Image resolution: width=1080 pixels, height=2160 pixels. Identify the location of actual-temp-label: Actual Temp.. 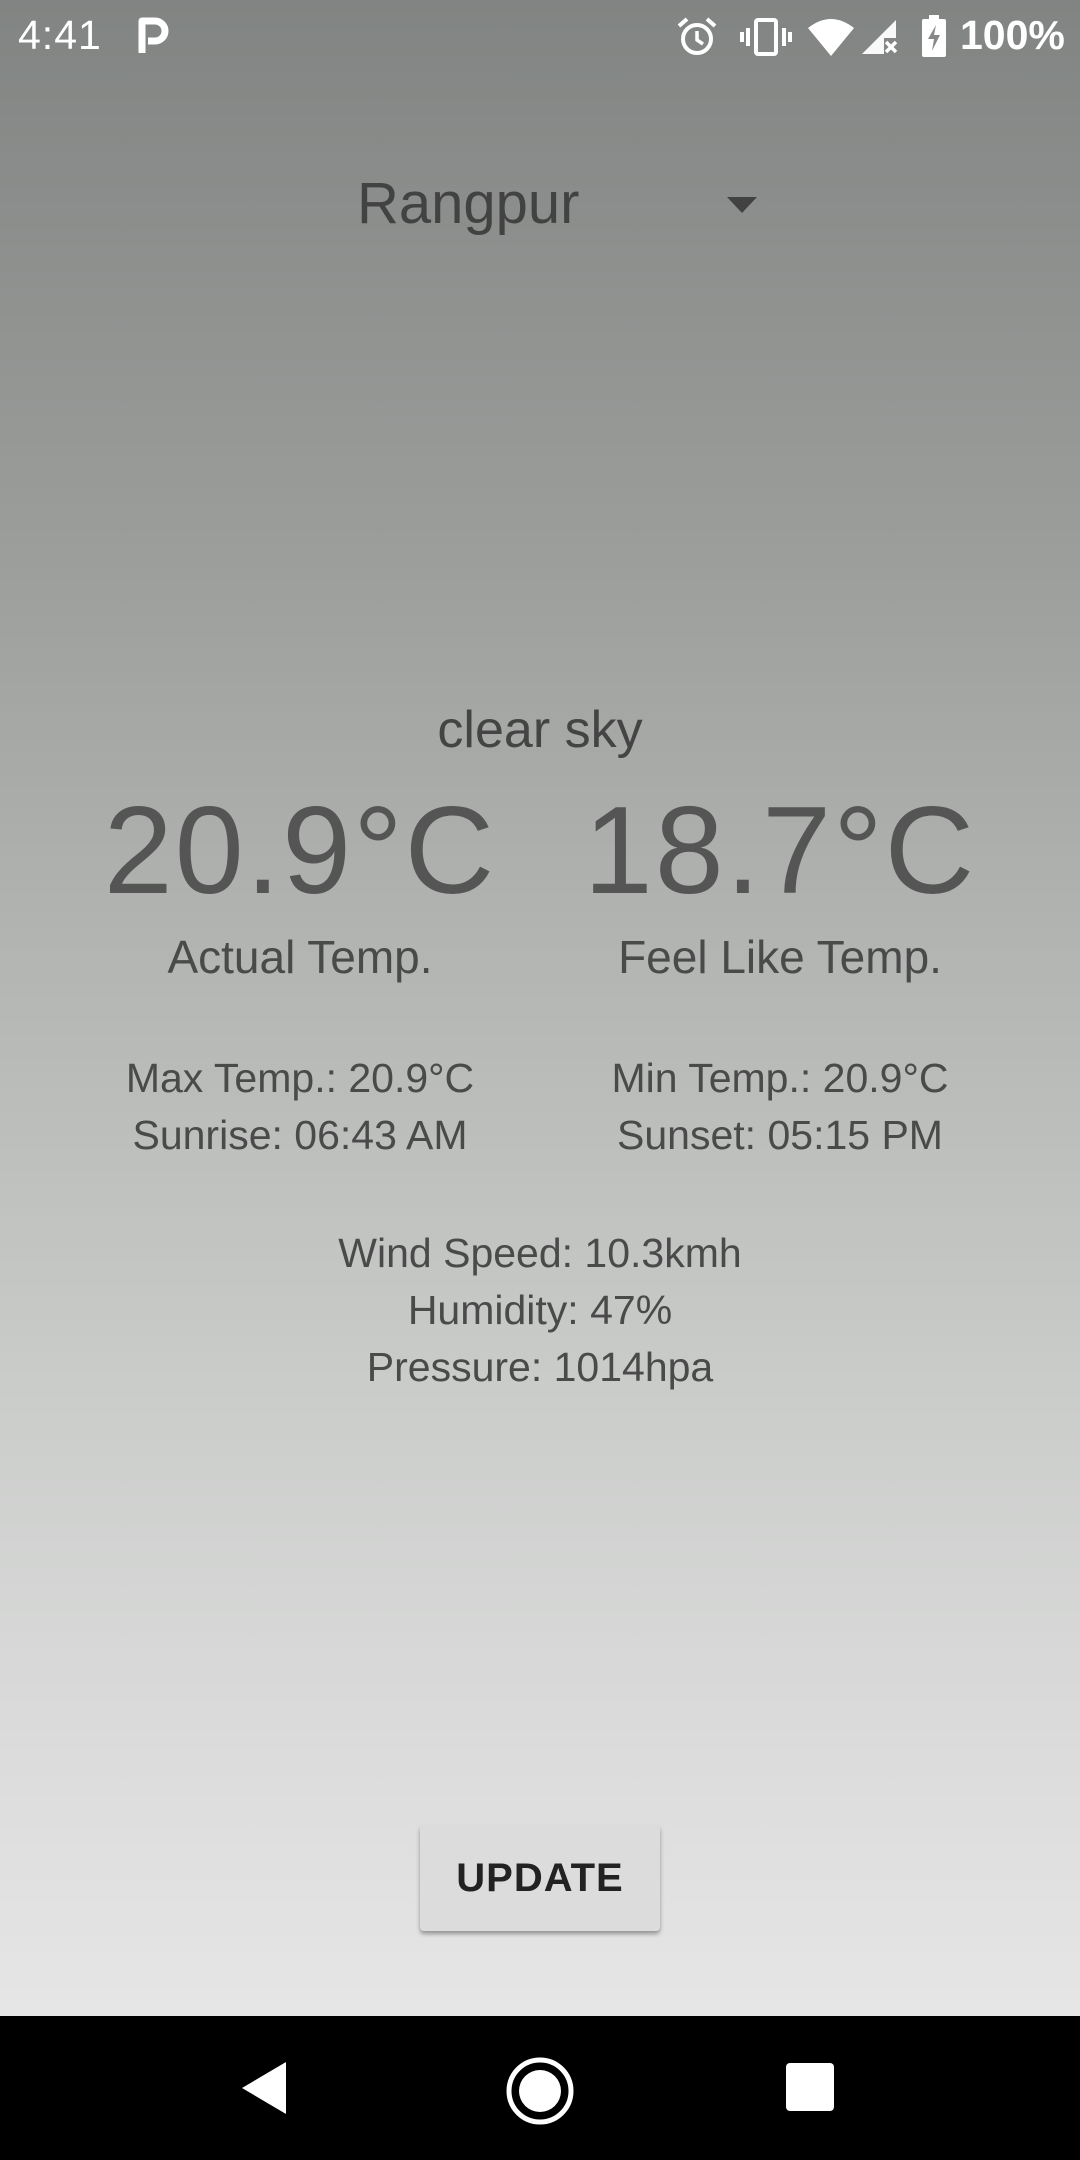
(300, 957).